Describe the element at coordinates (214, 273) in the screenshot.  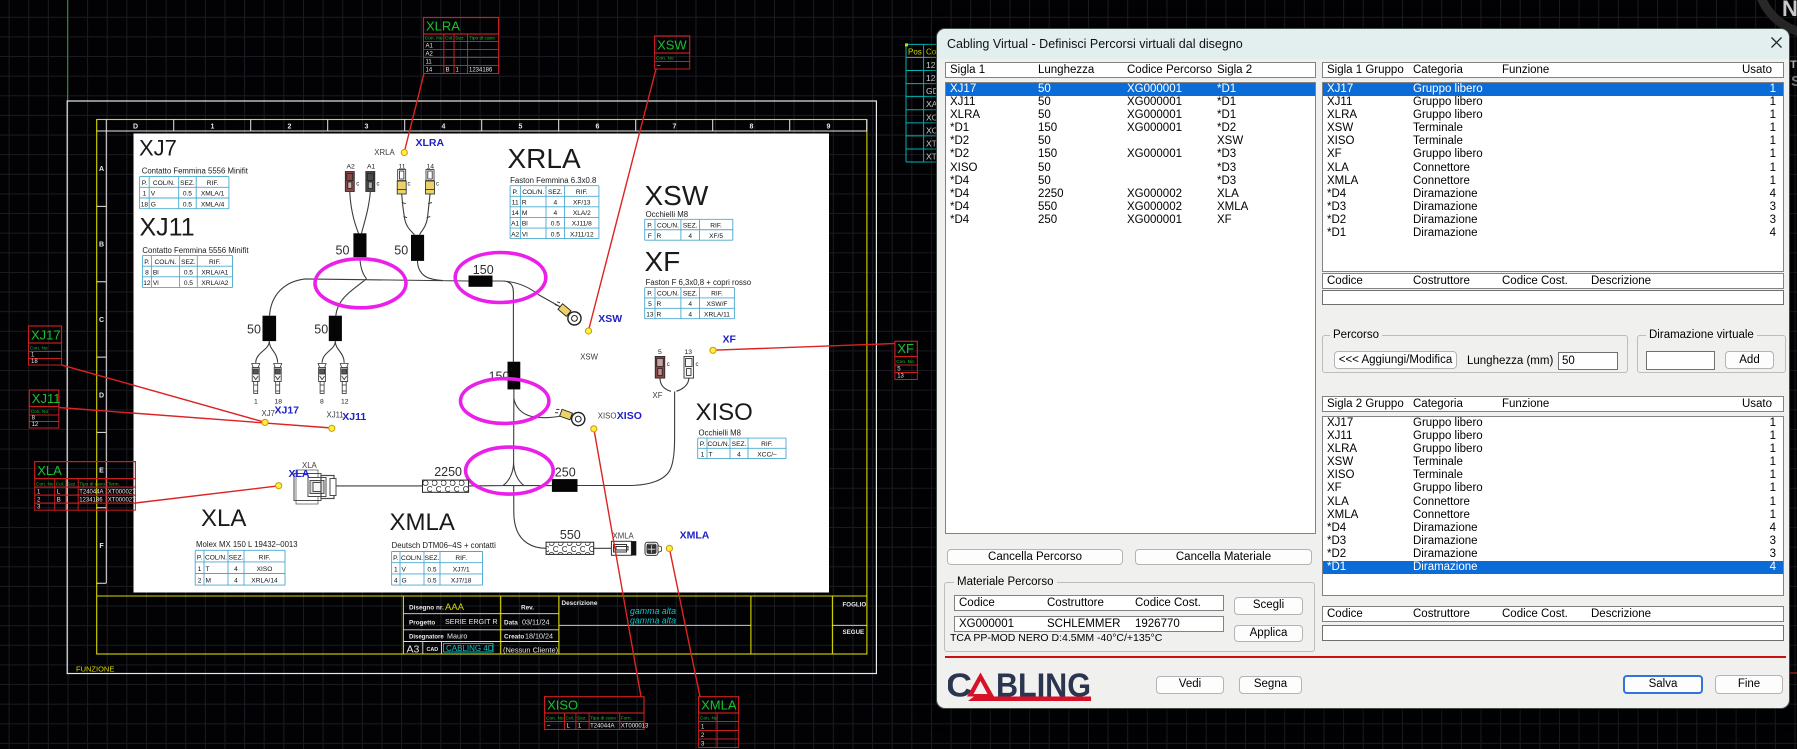
I see `svg-text: XRLA/A1` at that location.